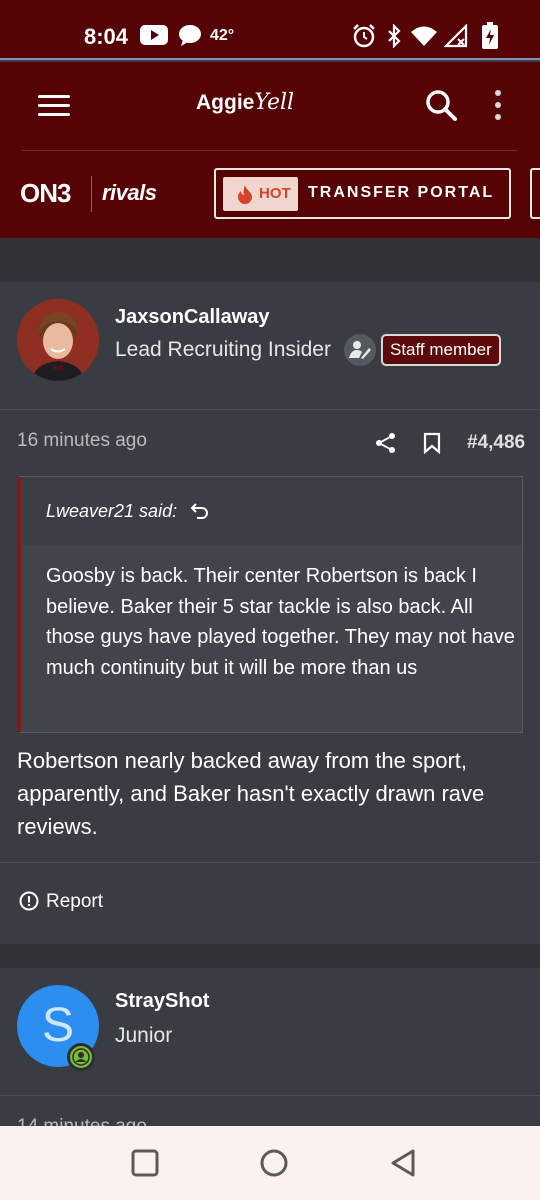 The image size is (540, 1200). Describe the element at coordinates (200, 511) in the screenshot. I see `jump-to-quote-icon` at that location.